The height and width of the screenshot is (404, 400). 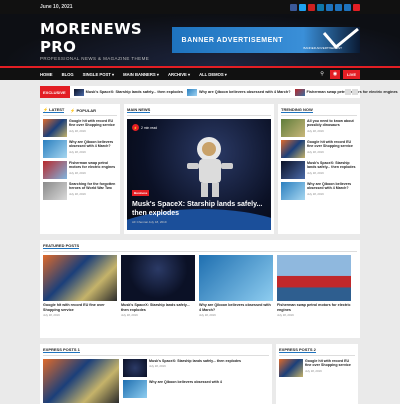 What do you see at coordinates (141, 193) in the screenshot?
I see `category-badge: Business` at bounding box center [141, 193].